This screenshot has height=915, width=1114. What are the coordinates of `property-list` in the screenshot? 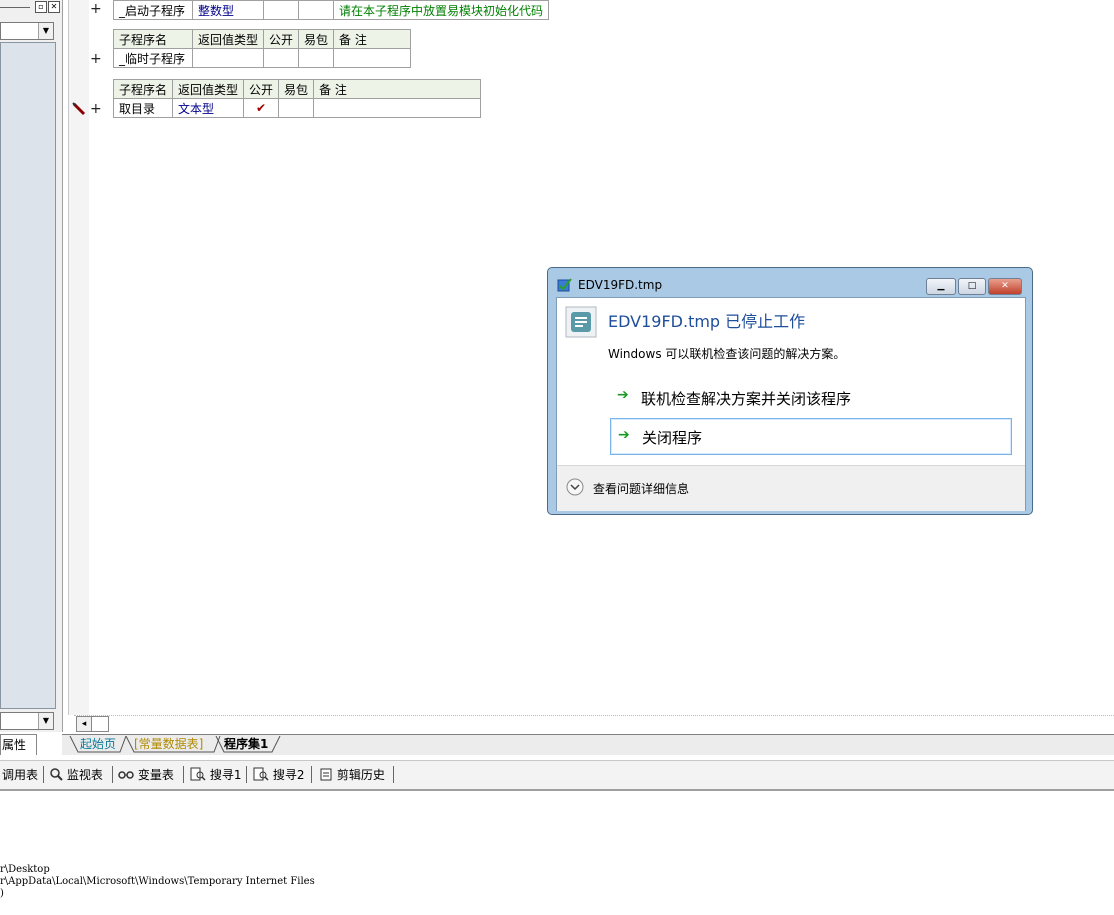 It's located at (28, 375).